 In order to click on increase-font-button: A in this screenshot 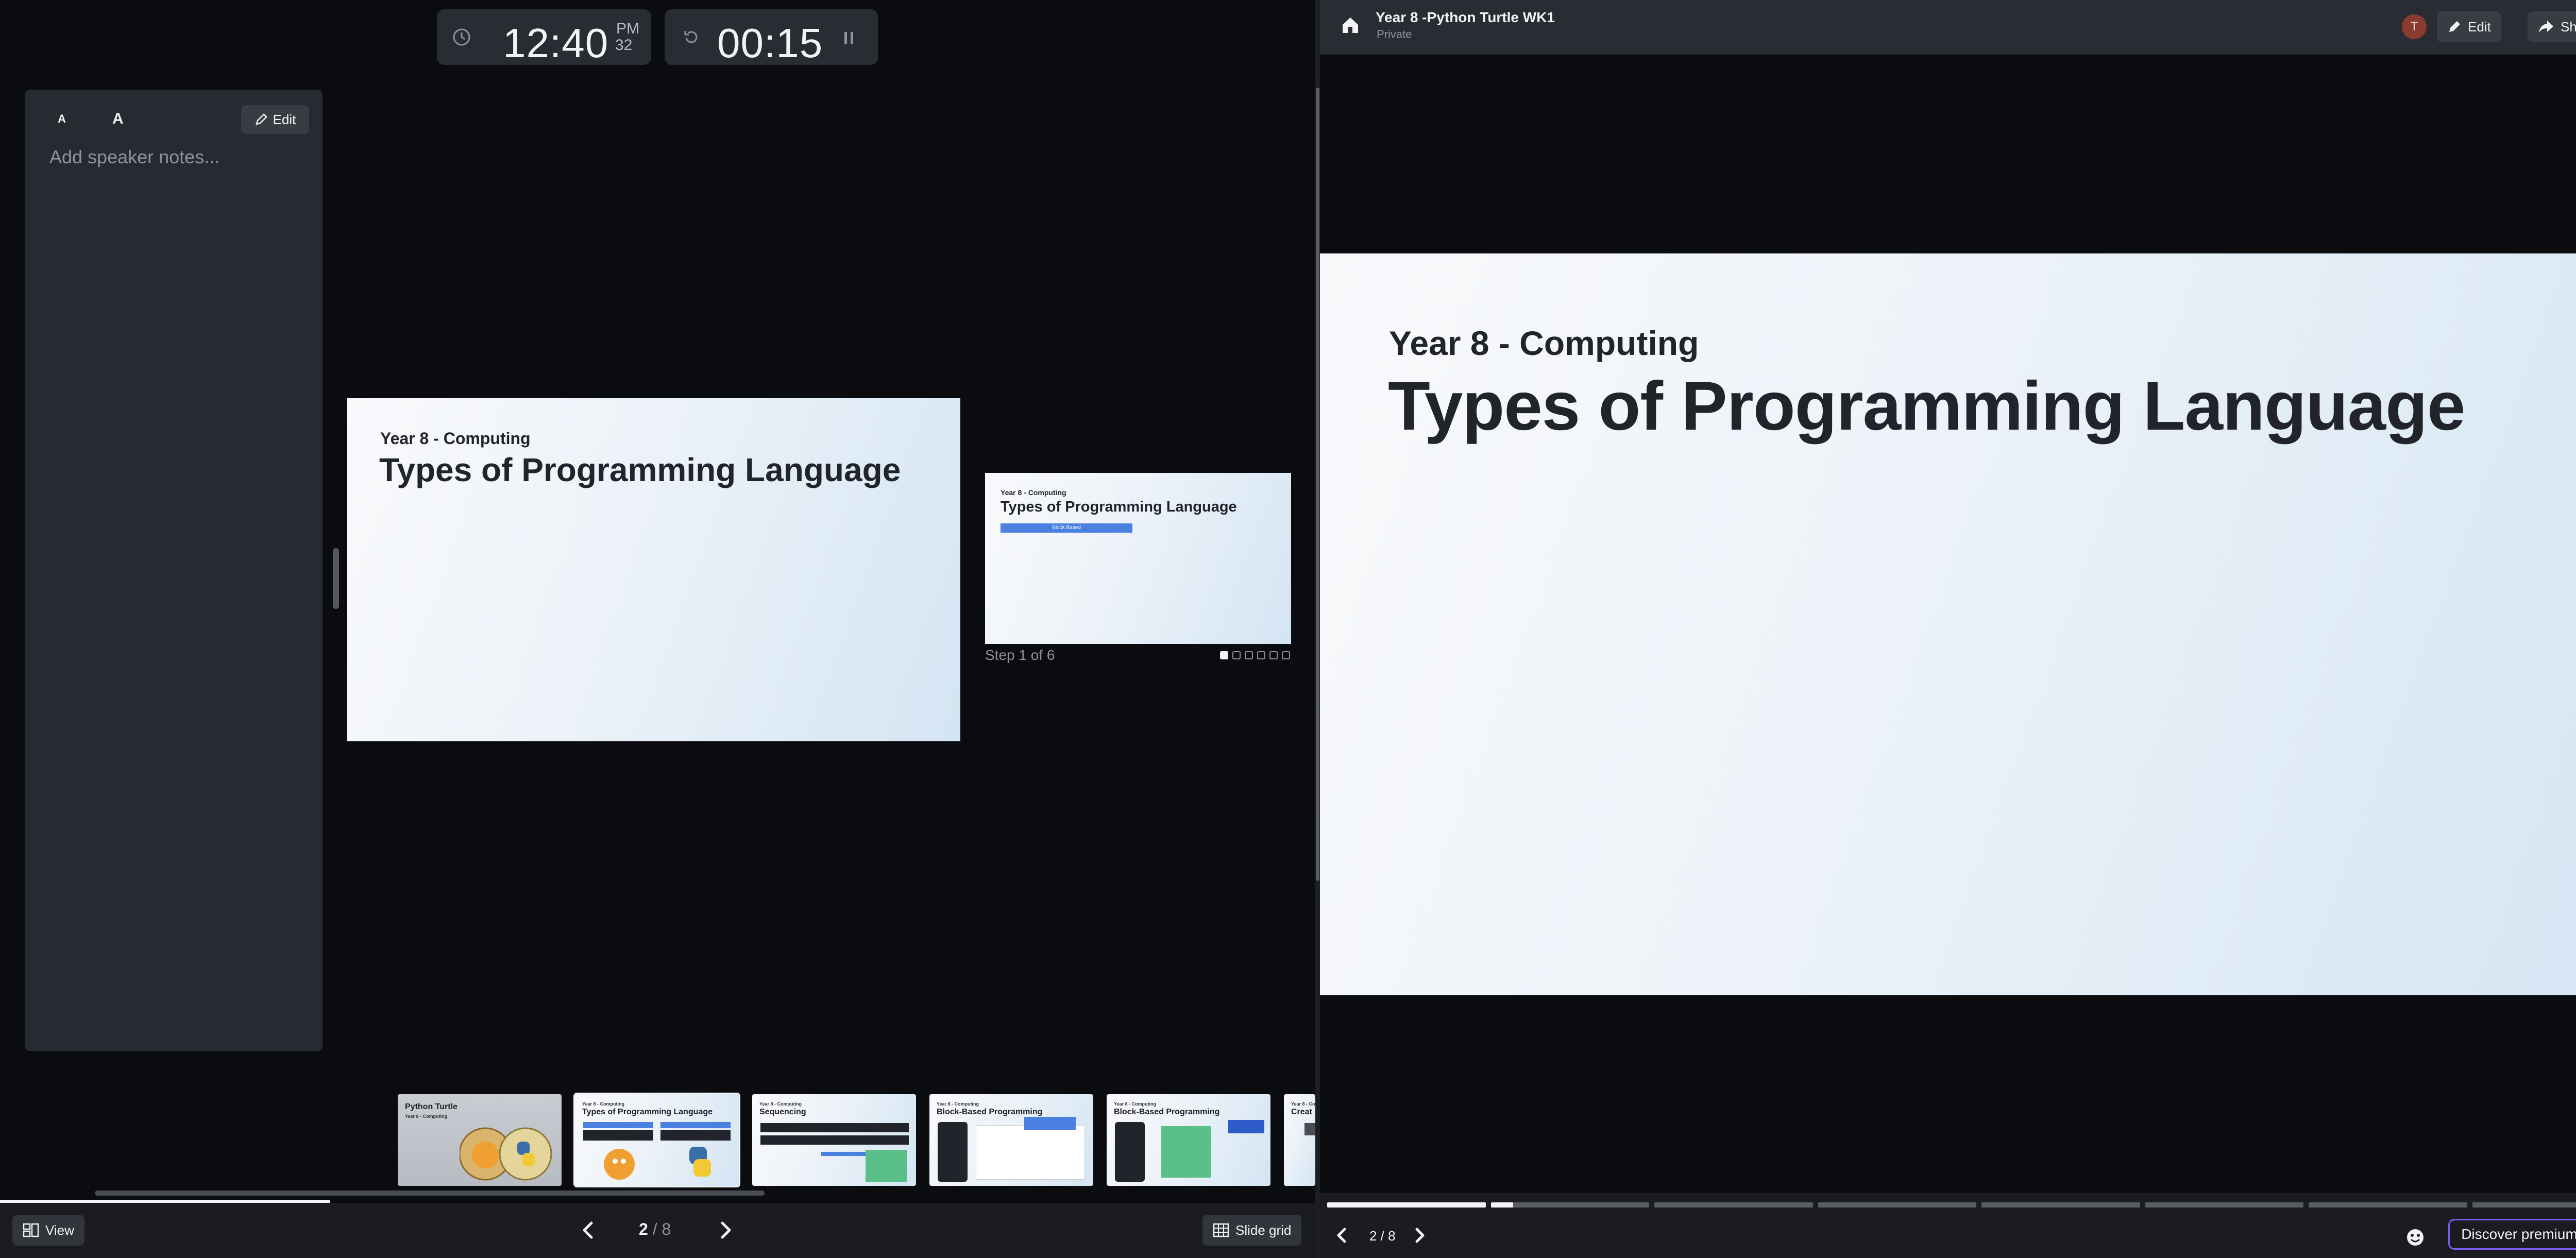, I will do `click(118, 119)`.